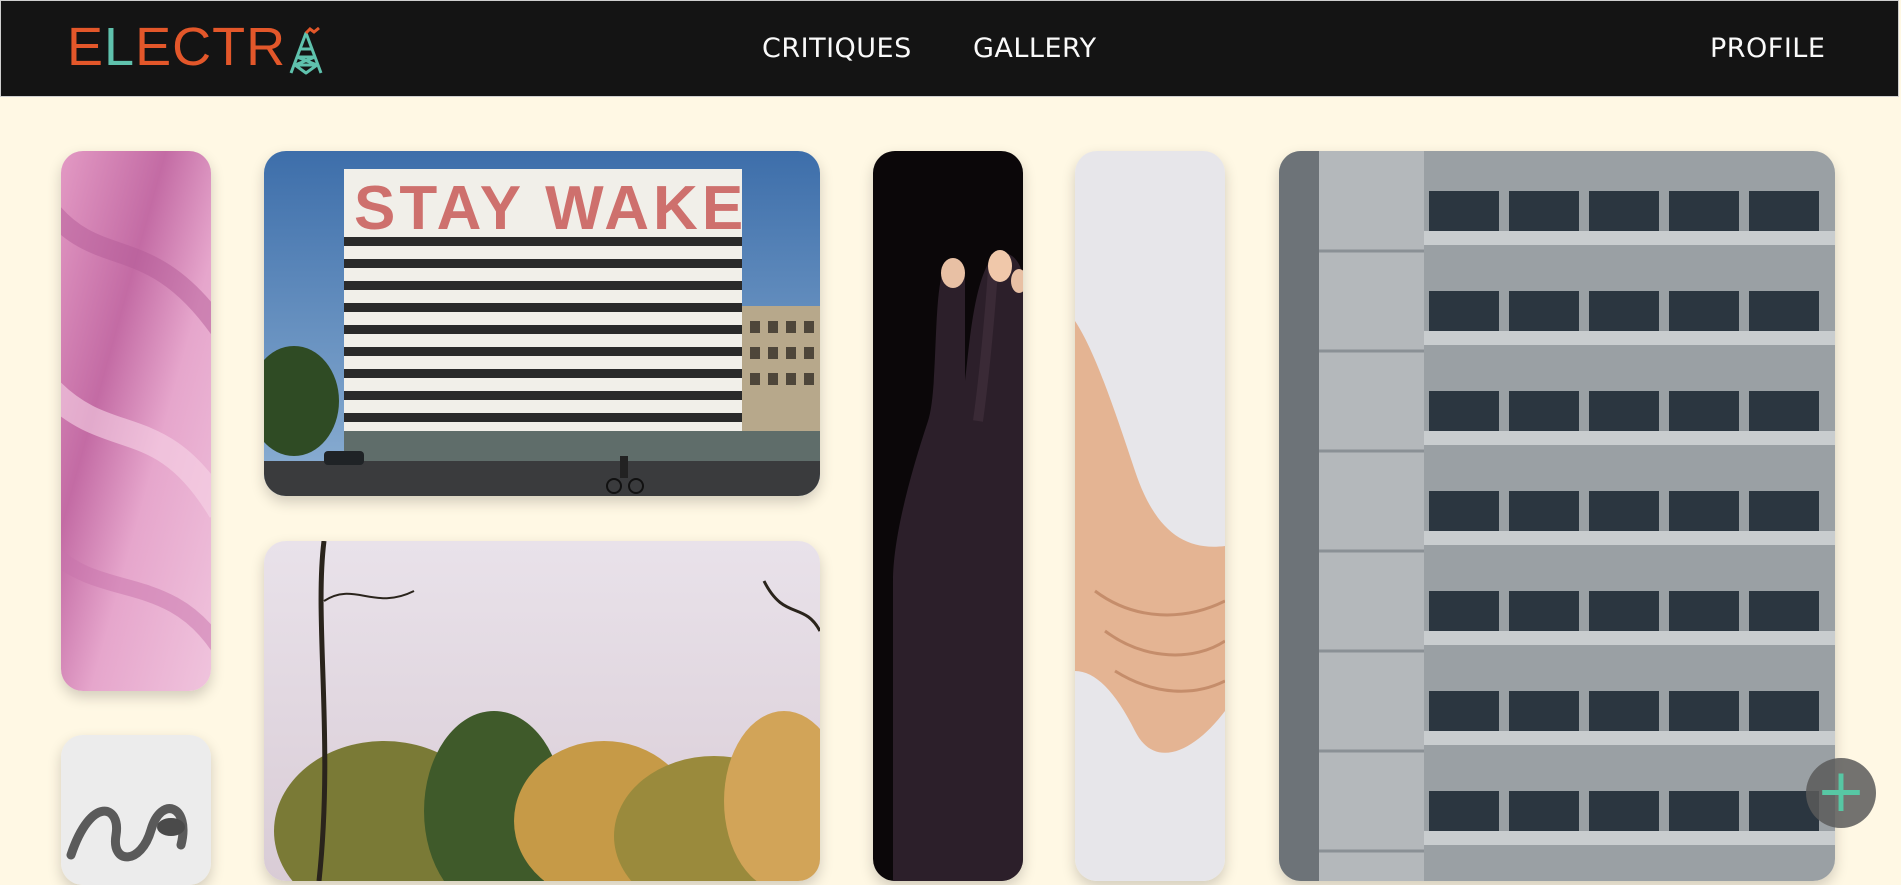  I want to click on add-button: +, so click(1841, 793).